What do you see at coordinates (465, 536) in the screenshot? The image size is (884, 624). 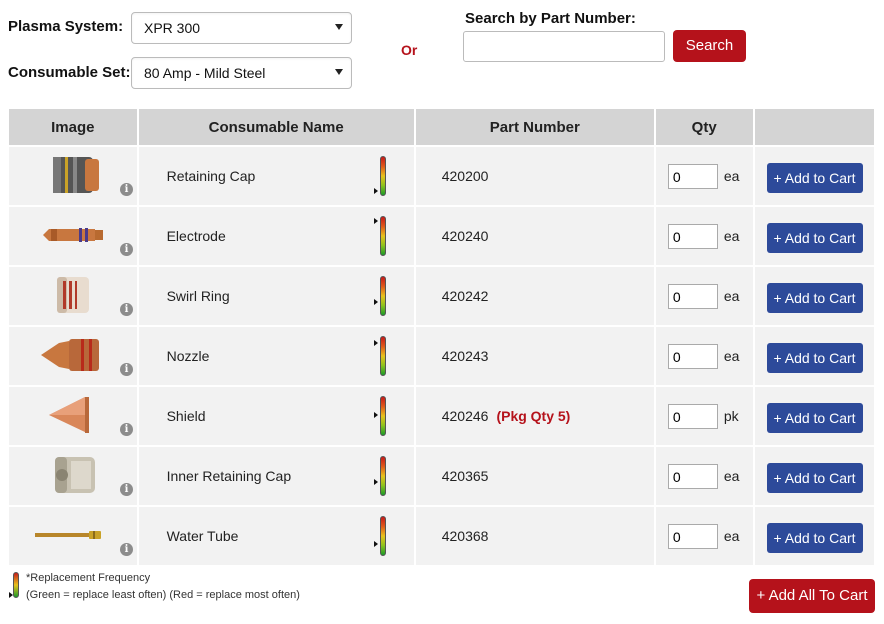 I see `part-number: 420368` at bounding box center [465, 536].